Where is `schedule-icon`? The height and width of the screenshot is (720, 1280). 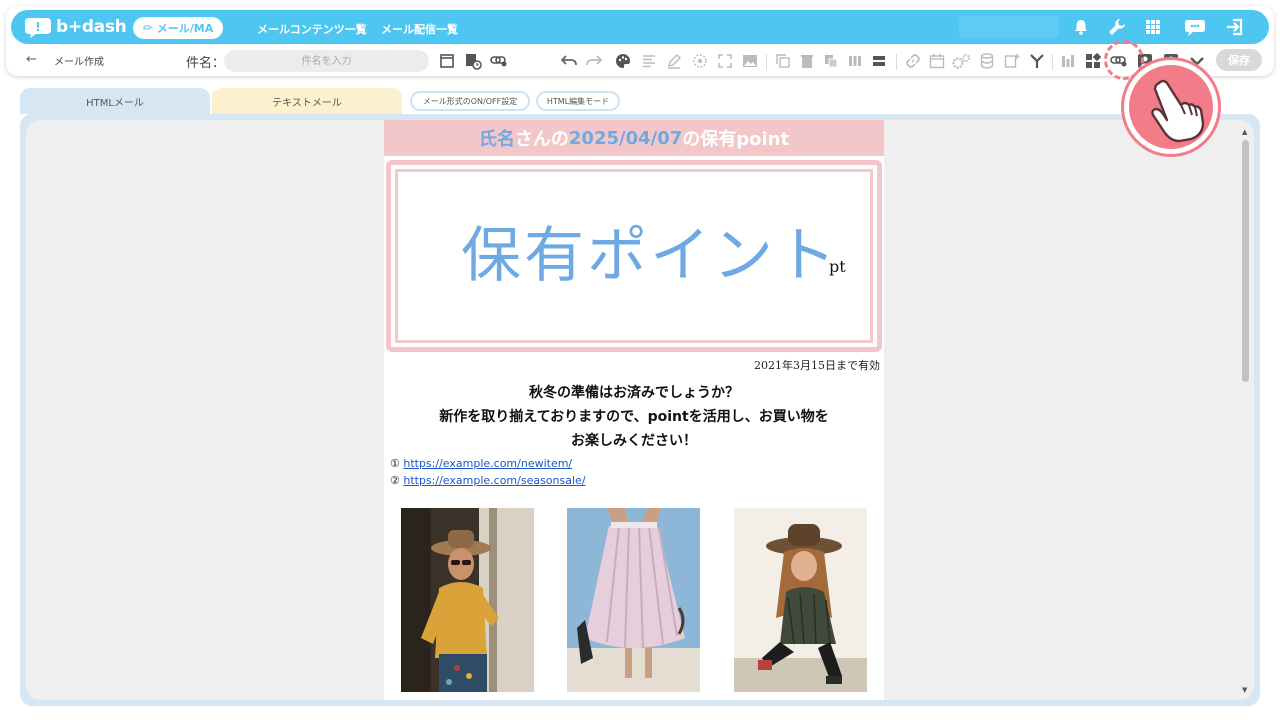
schedule-icon is located at coordinates (473, 61).